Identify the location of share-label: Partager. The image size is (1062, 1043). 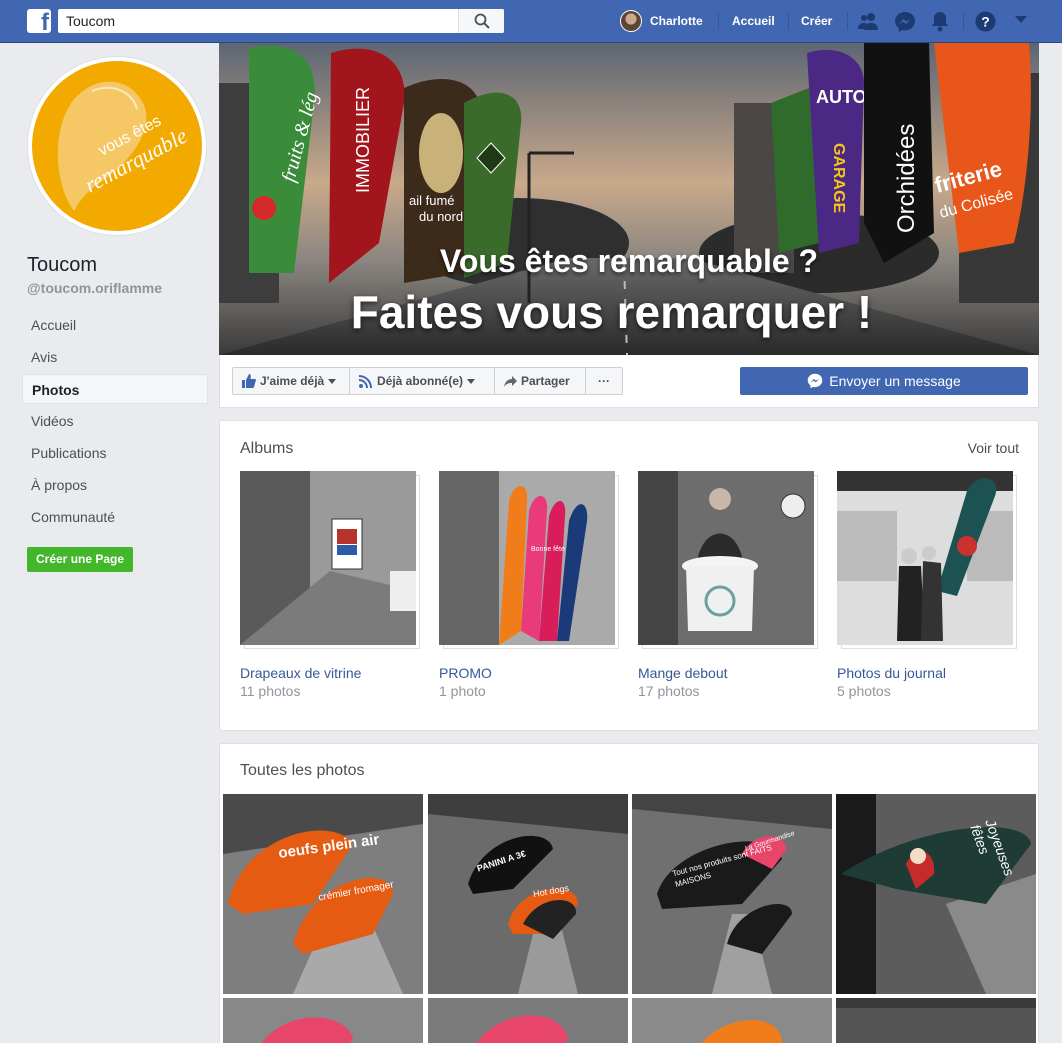
(545, 381).